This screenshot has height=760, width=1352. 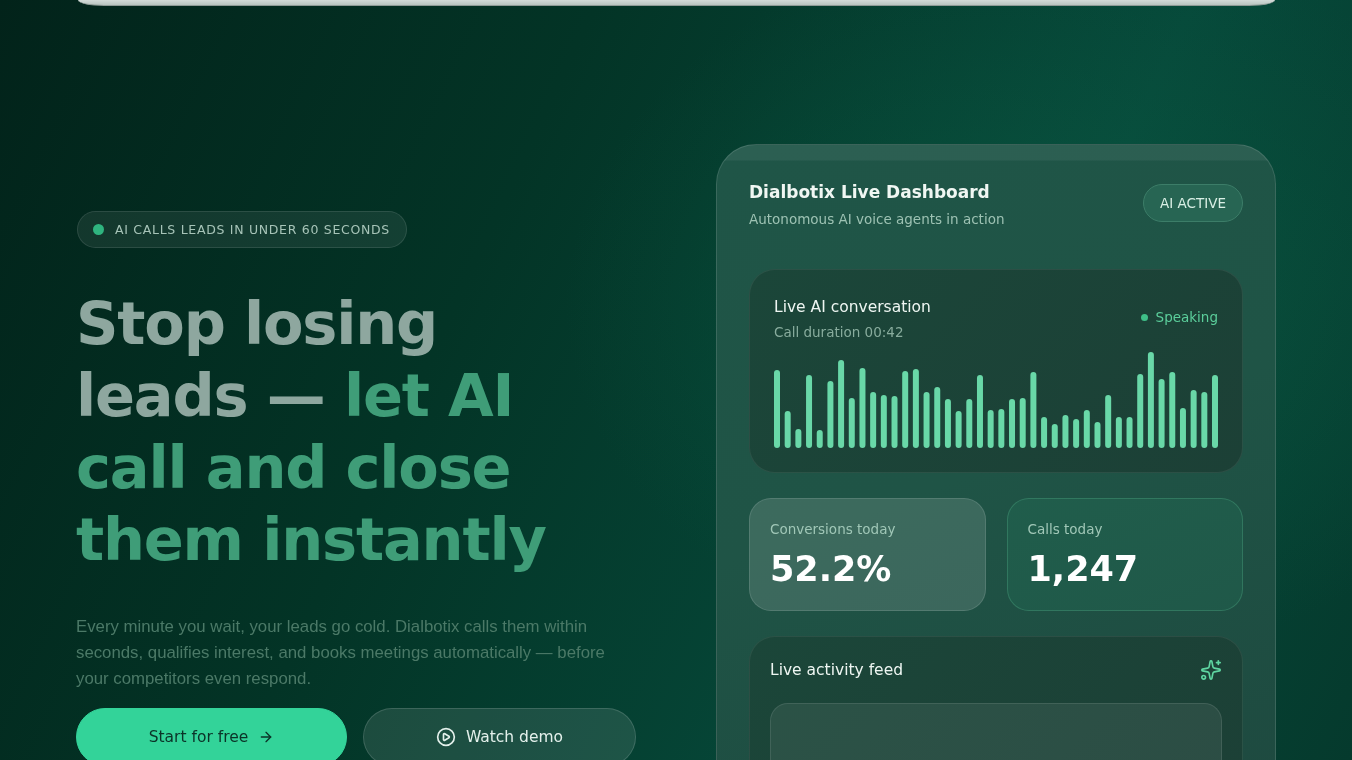 I want to click on stat-value: 52.2%, so click(x=831, y=569).